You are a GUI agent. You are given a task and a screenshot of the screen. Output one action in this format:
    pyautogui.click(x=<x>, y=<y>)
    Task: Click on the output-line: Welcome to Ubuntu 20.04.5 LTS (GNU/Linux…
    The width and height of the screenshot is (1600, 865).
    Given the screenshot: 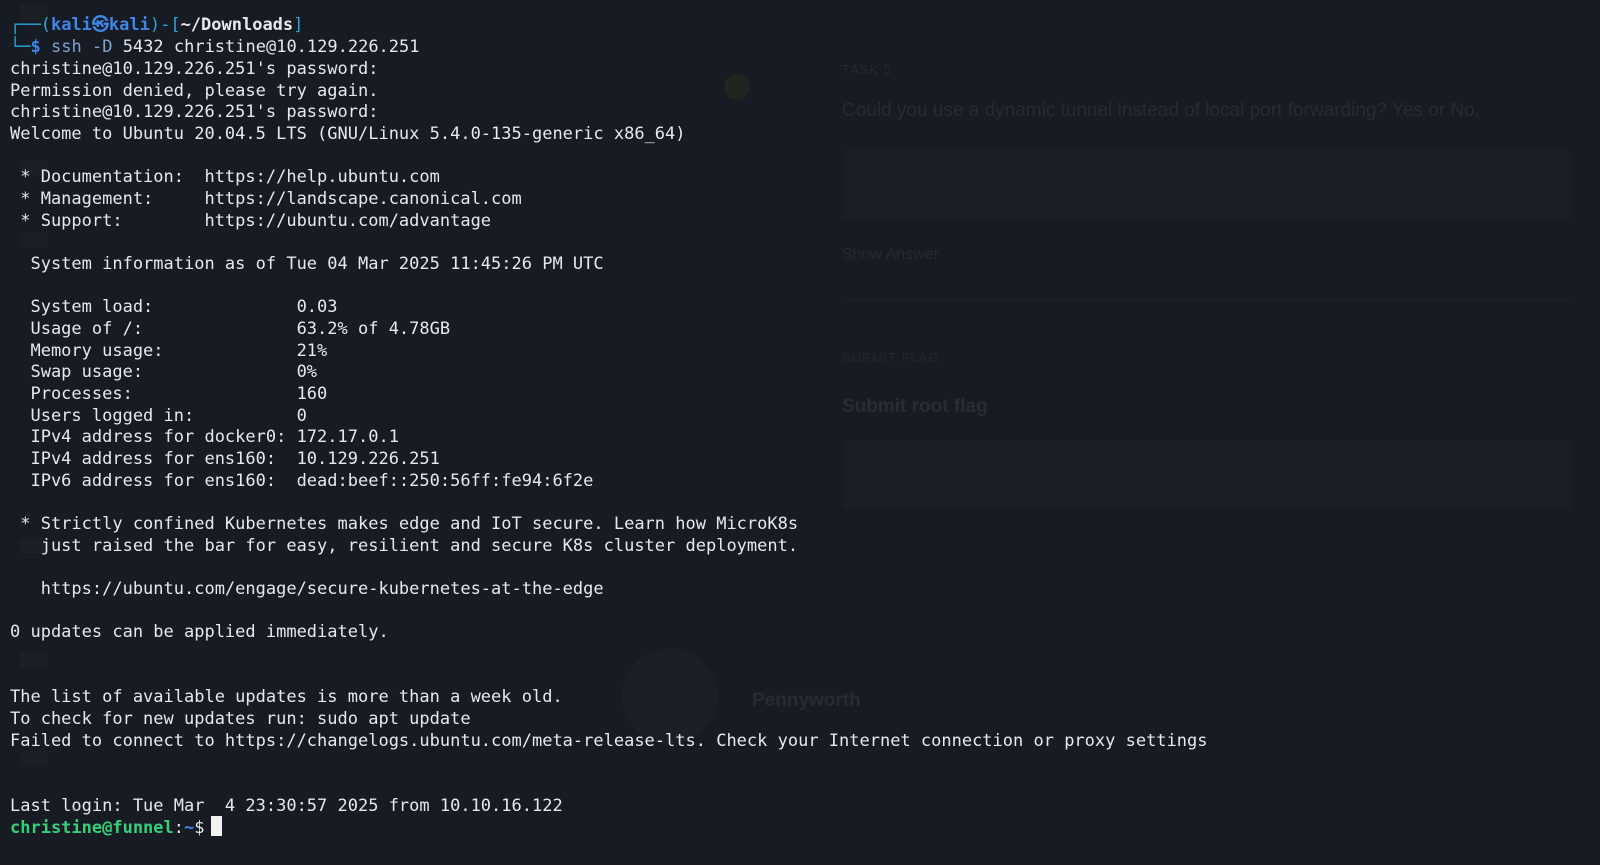 What is the action you would take?
    pyautogui.click(x=348, y=134)
    